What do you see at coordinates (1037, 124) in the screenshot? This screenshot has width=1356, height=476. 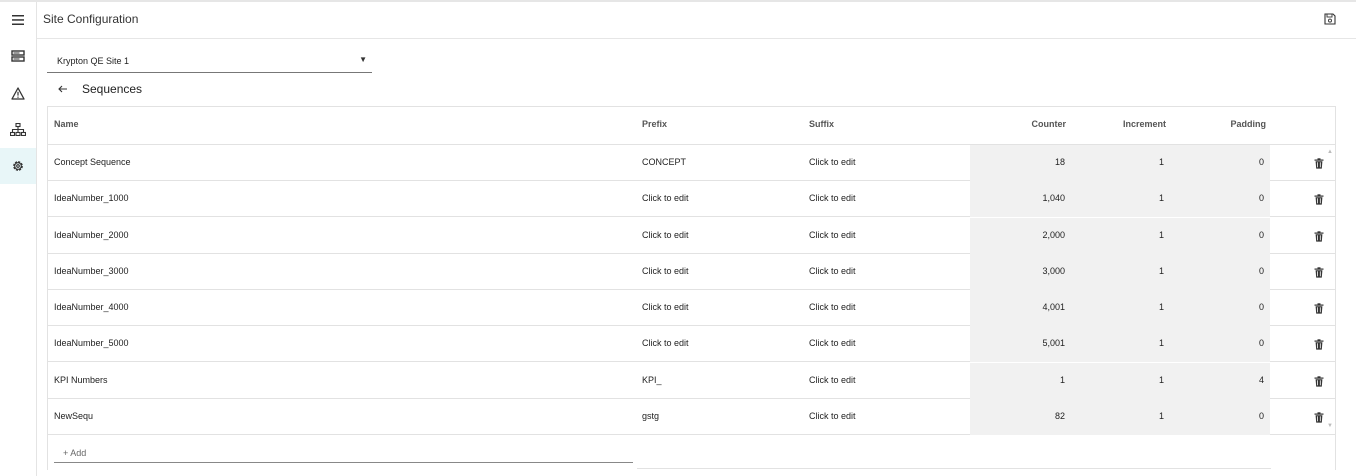 I see `column-header-counter: Counter` at bounding box center [1037, 124].